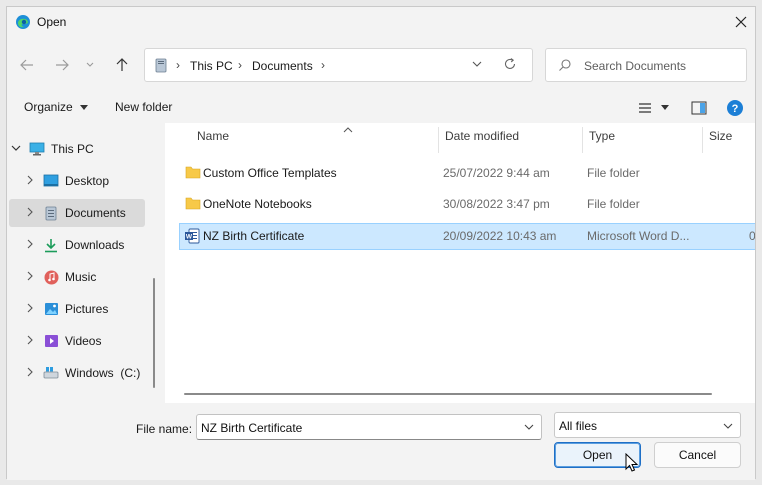 The width and height of the screenshot is (762, 485). Describe the element at coordinates (317, 140) in the screenshot. I see `column-header-name: Name` at that location.